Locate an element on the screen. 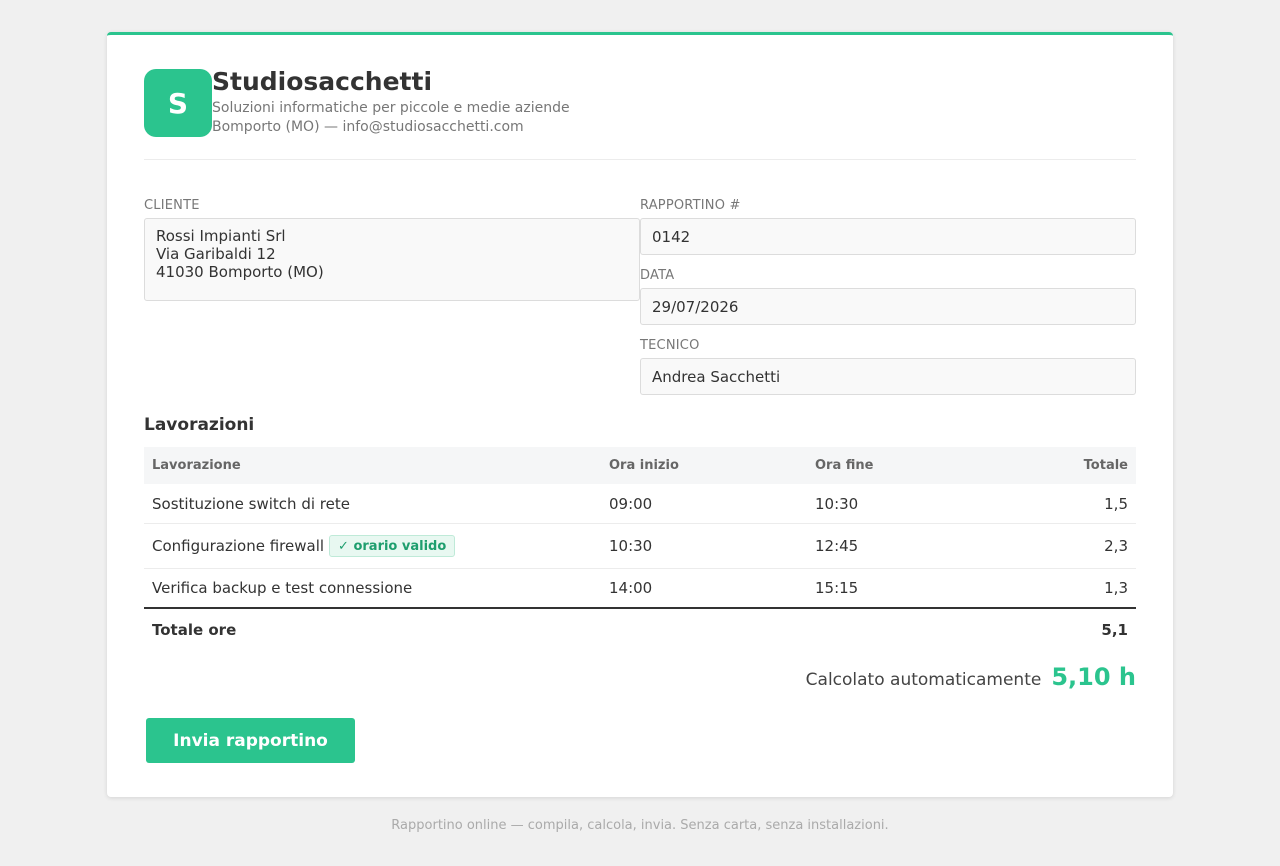  data-label: DATA is located at coordinates (657, 275).